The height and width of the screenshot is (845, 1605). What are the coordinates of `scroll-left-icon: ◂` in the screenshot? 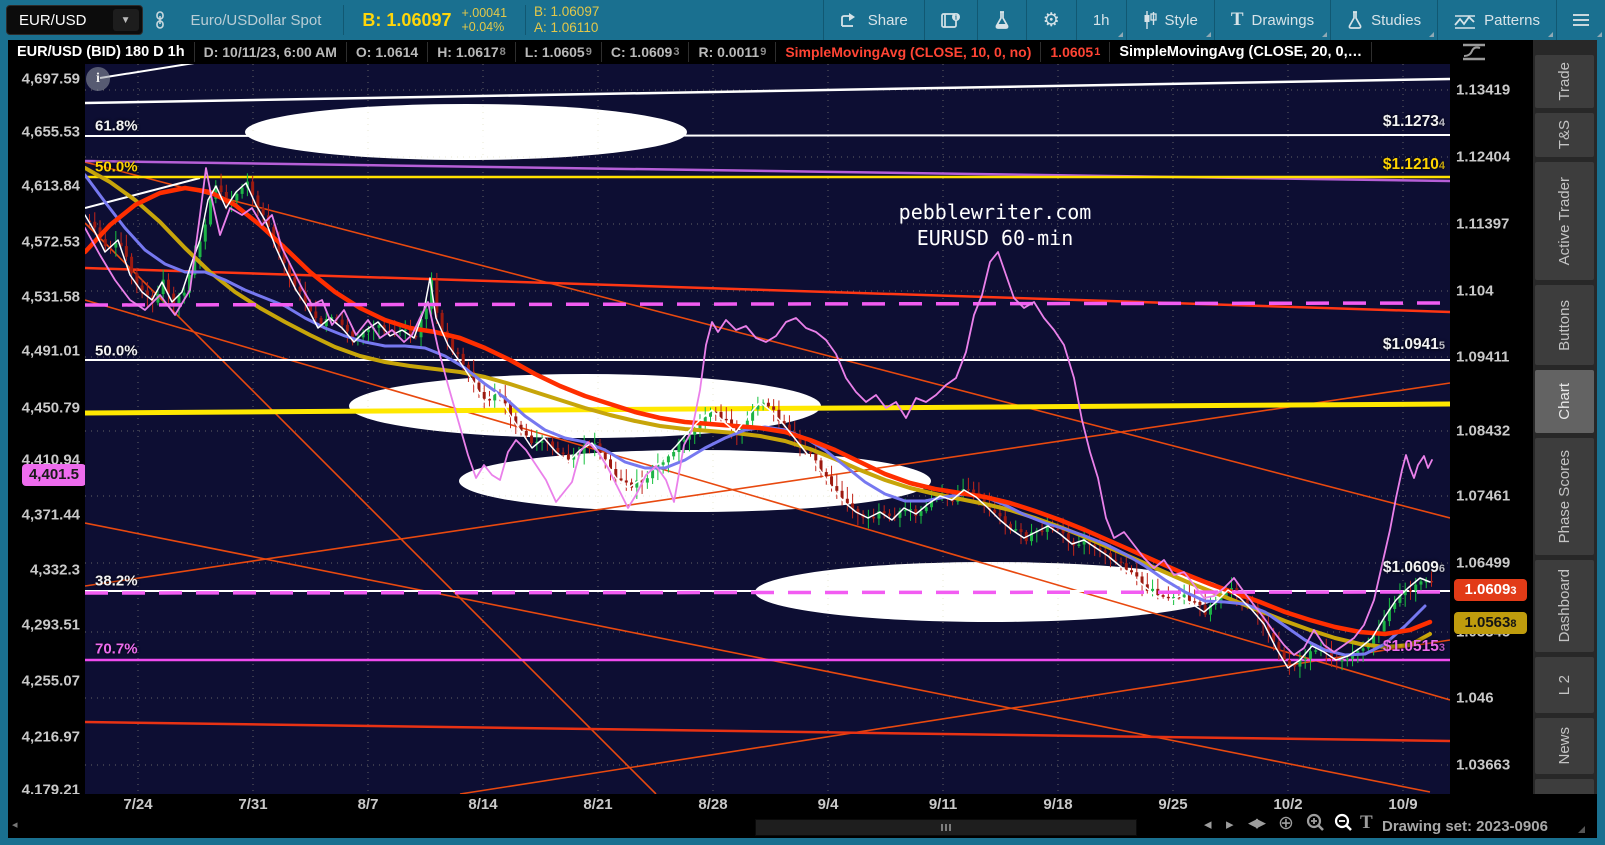 It's located at (1208, 824).